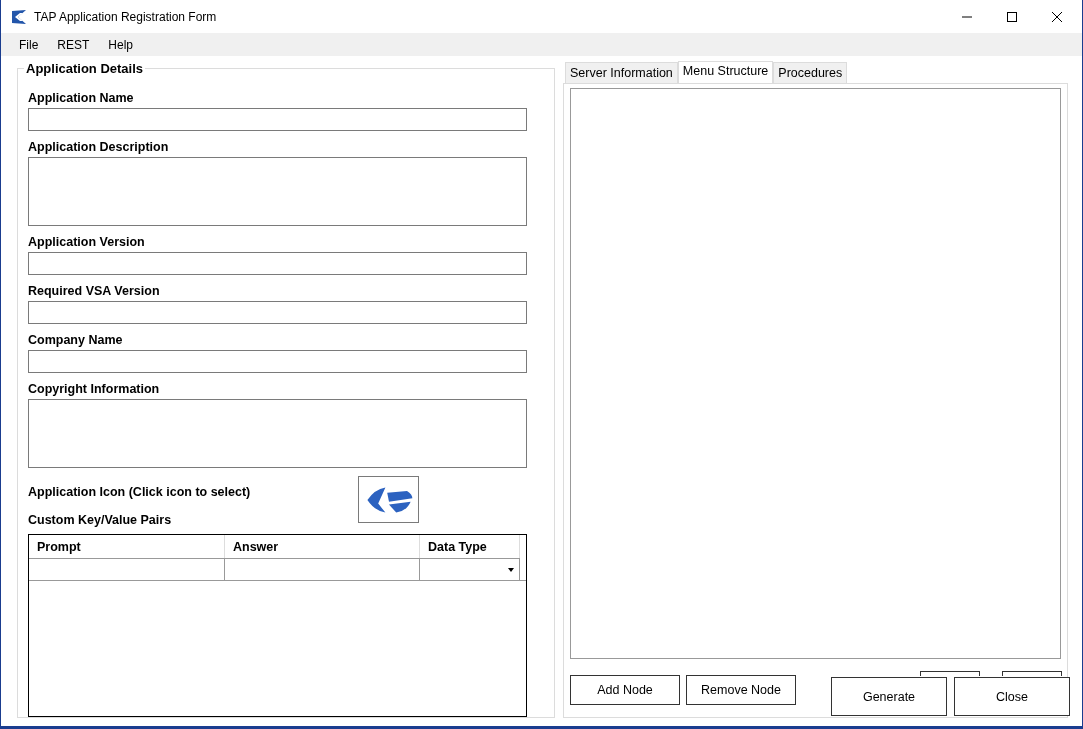 Image resolution: width=1083 pixels, height=729 pixels. Describe the element at coordinates (140, 492) in the screenshot. I see `field-label: Application Icon (Click icon to select)` at that location.